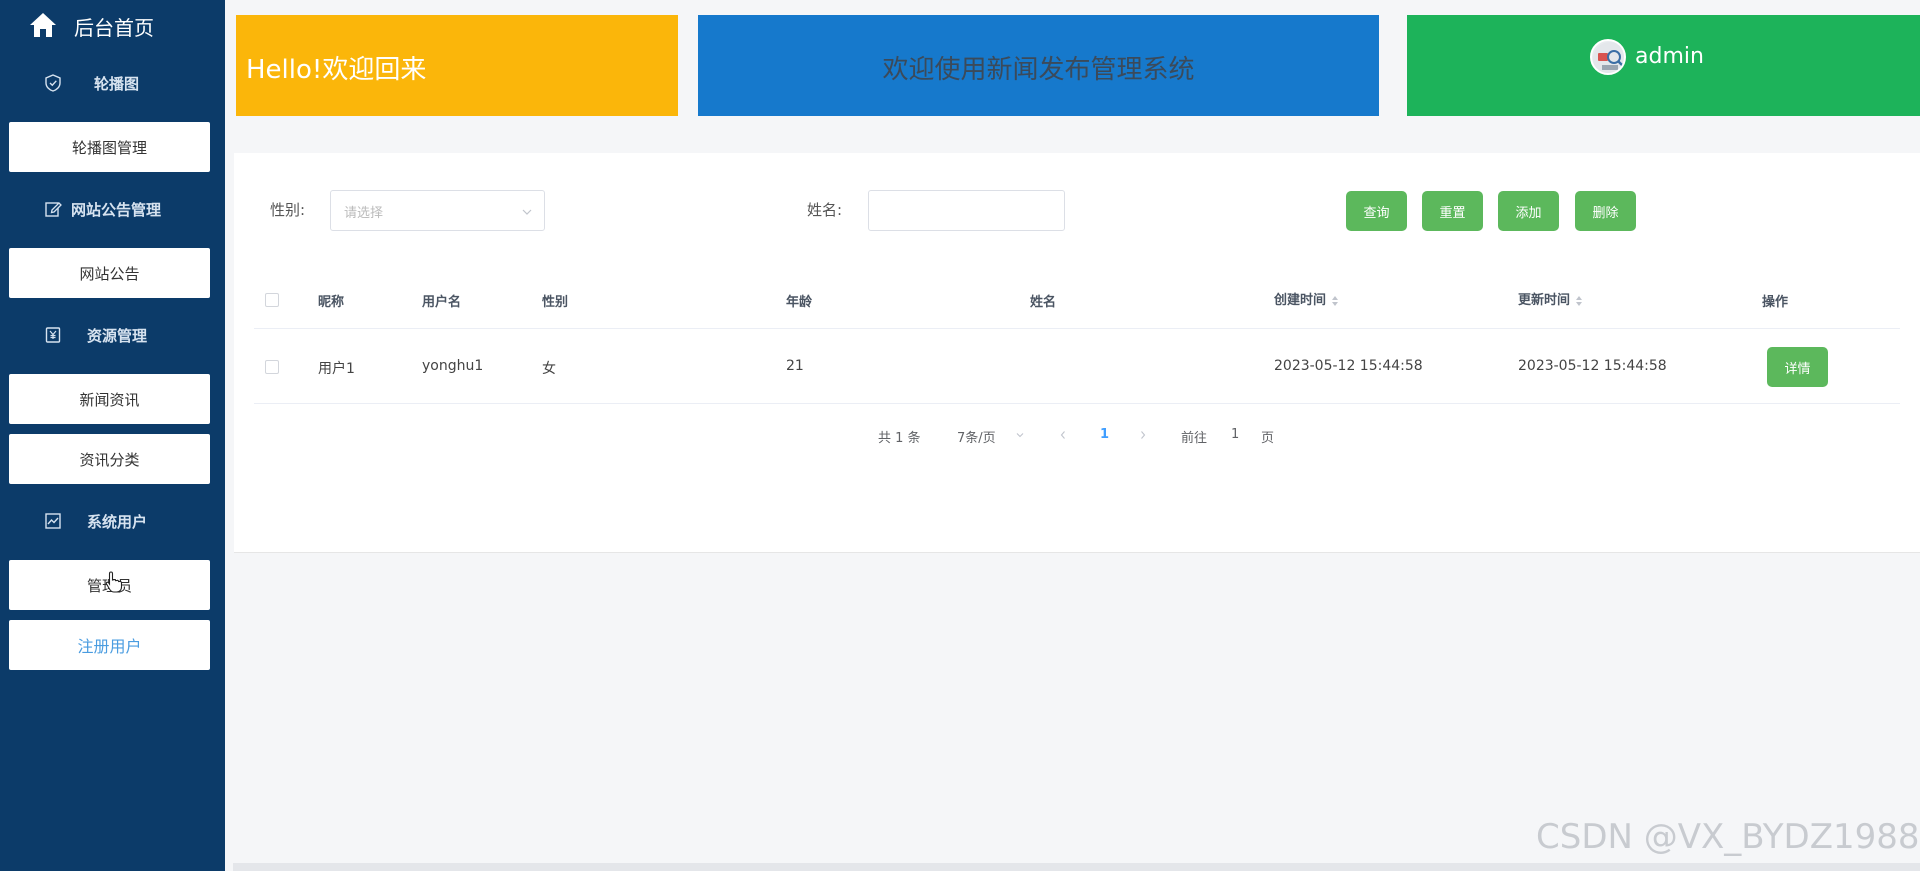 This screenshot has height=871, width=1920. What do you see at coordinates (43, 25) in the screenshot?
I see `home-icon` at bounding box center [43, 25].